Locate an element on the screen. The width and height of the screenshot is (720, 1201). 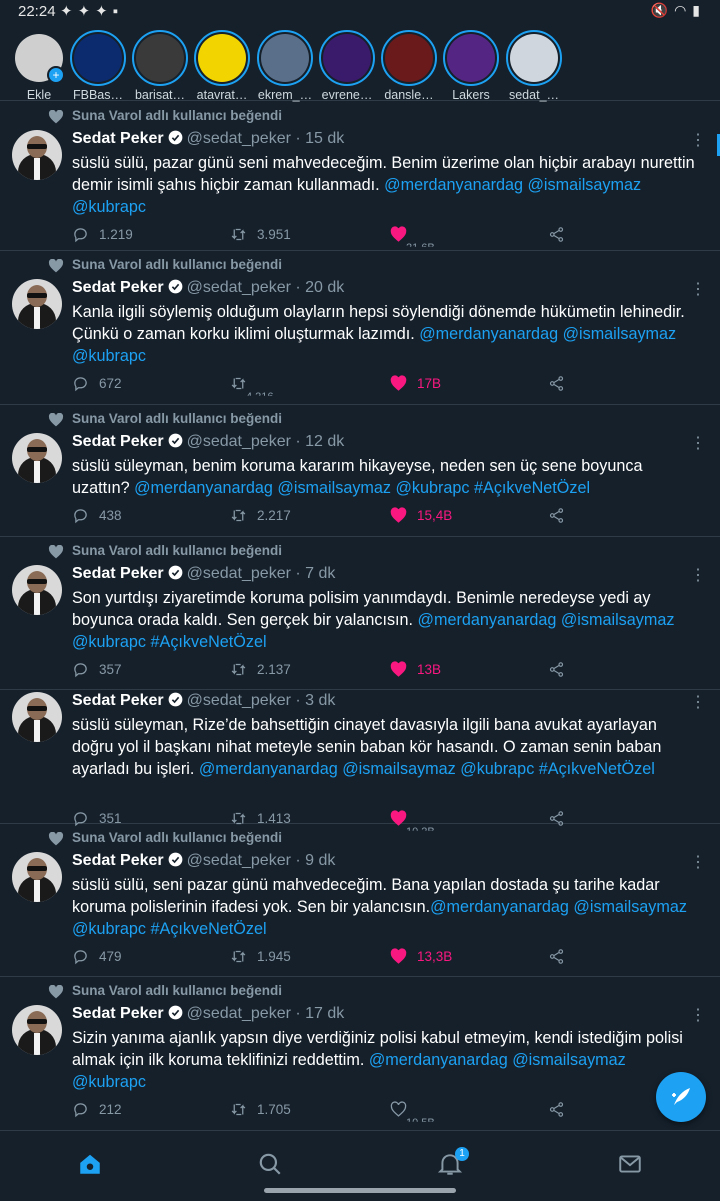
tweet-actions: 212 1.705 10,5B is located at coordinates (382, 1111).